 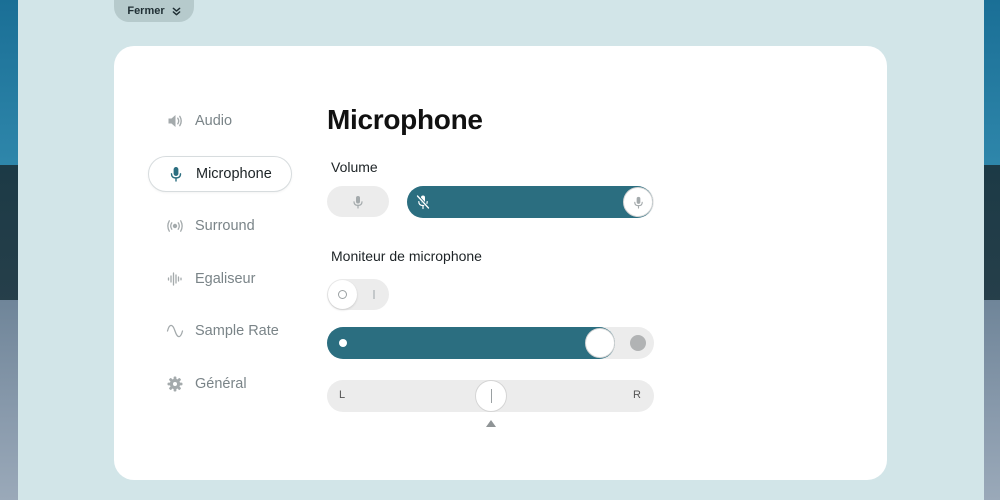 What do you see at coordinates (405, 119) in the screenshot?
I see `page-title: Microphone` at bounding box center [405, 119].